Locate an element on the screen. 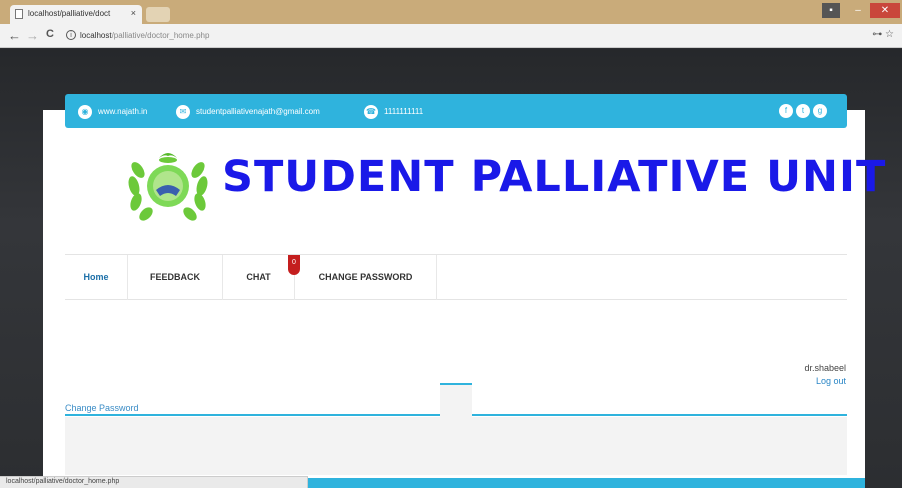 The height and width of the screenshot is (488, 902). section-underline-right is located at coordinates (659, 415).